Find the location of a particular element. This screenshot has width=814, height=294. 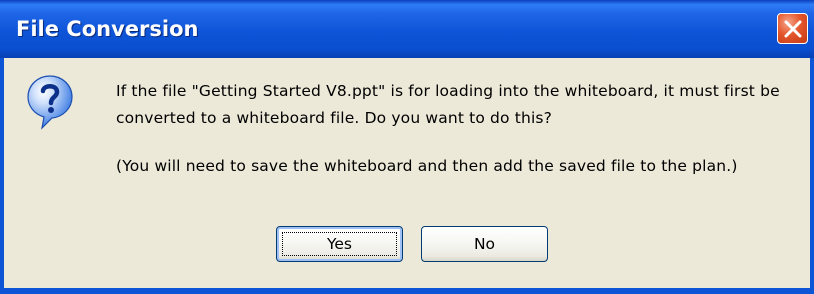

no-button: No is located at coordinates (484, 244).